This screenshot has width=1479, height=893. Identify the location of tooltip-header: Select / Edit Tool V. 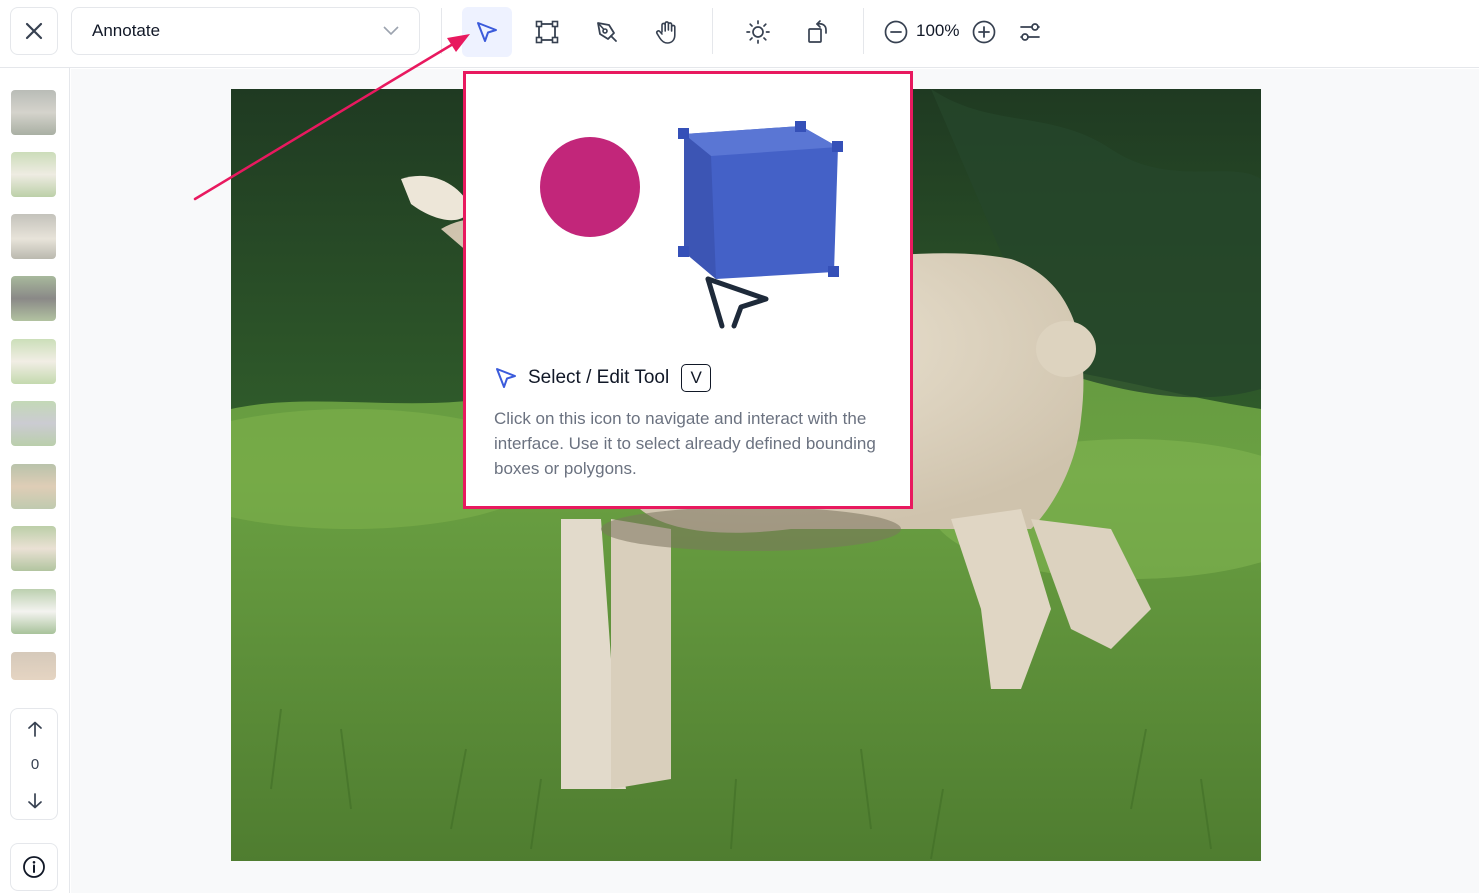
(603, 378).